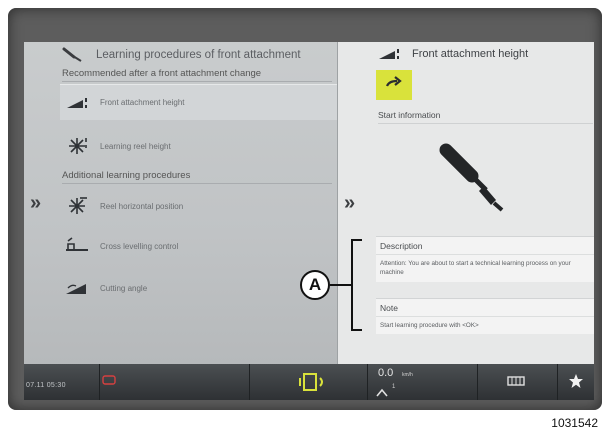  I want to click on warning-icon, so click(109, 381).